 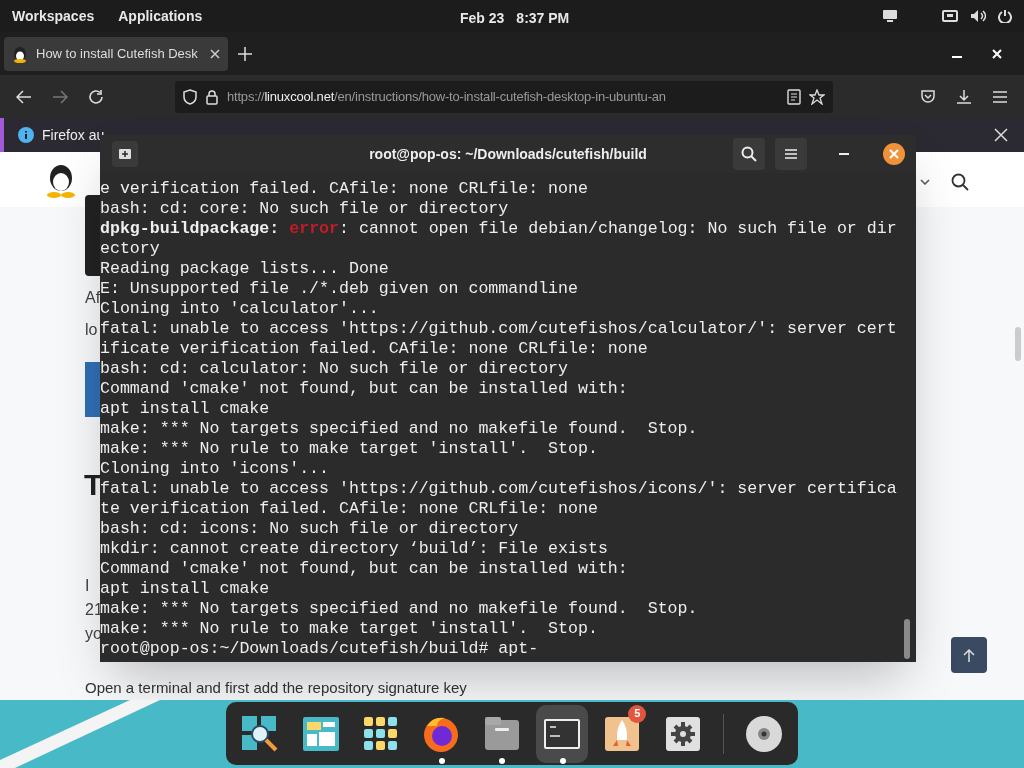 I want to click on power-icon, so click(x=1005, y=16).